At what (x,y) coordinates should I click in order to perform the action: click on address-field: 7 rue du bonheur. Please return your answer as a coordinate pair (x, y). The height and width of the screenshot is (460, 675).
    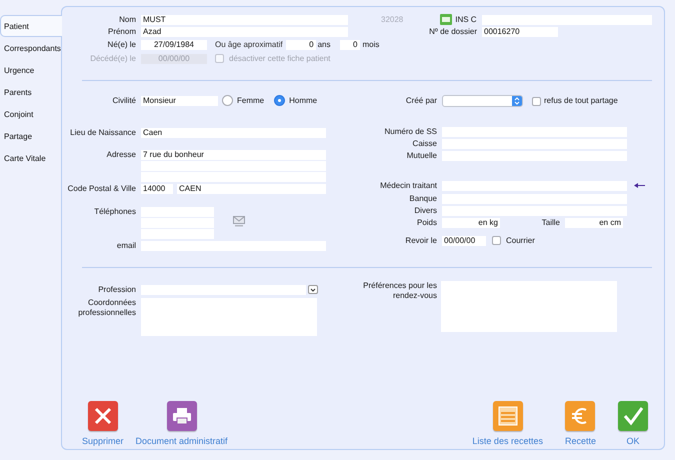
    Looking at the image, I should click on (233, 155).